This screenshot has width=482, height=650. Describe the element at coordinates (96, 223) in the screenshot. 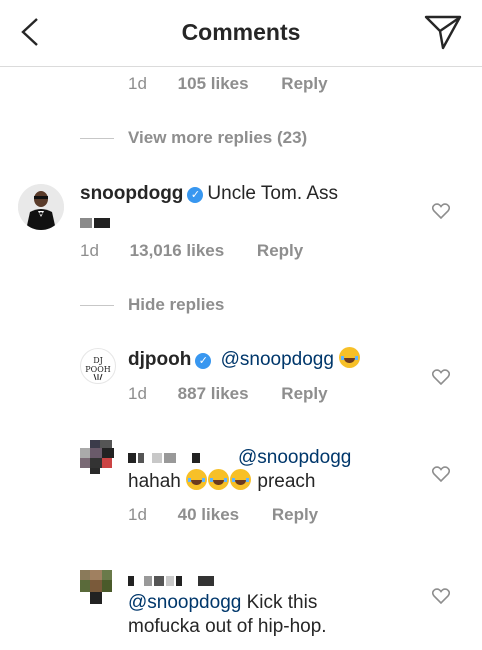

I see `redacted-text` at that location.